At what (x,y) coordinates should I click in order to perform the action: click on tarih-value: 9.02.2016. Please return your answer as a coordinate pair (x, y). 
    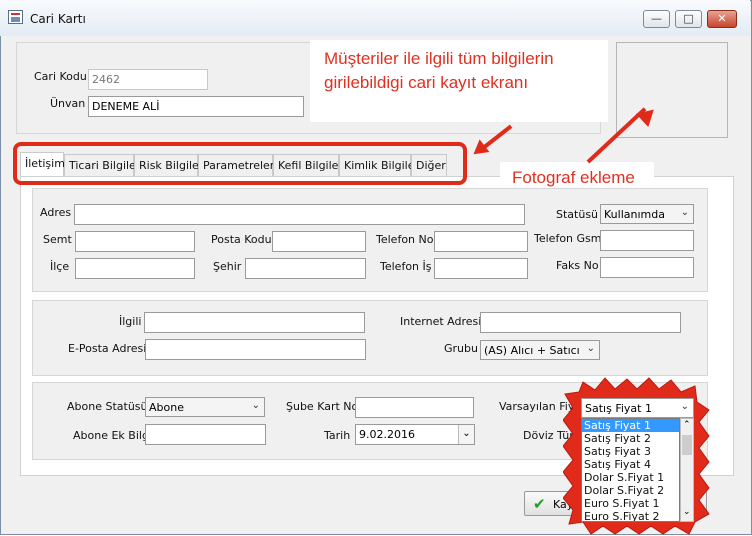
    Looking at the image, I should click on (387, 434).